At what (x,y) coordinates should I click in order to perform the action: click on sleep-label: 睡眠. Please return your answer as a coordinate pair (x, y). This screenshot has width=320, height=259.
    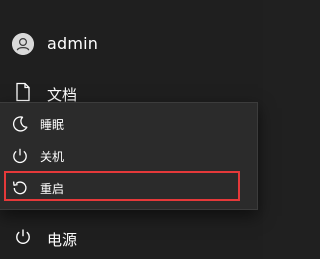
    Looking at the image, I should click on (52, 125).